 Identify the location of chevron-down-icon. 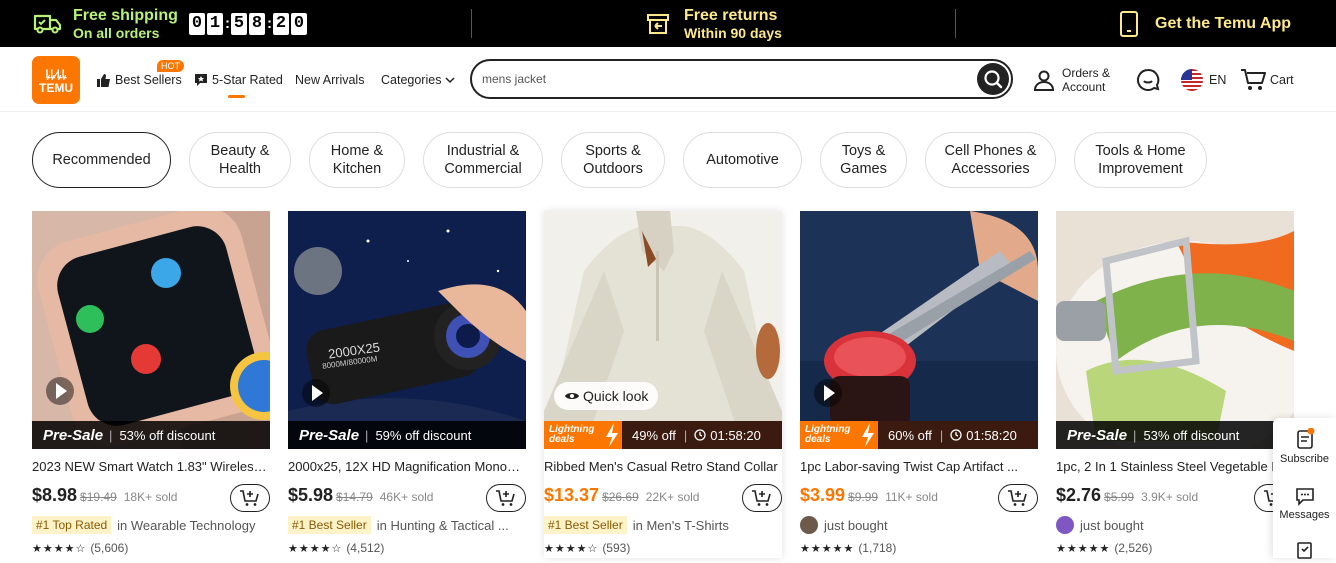
(450, 79).